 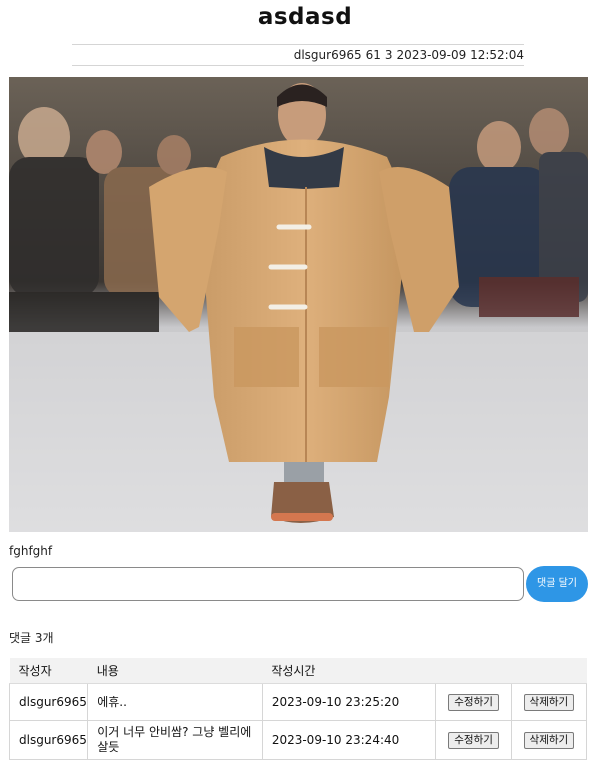 What do you see at coordinates (31, 638) in the screenshot?
I see `comment-count: 댓글 3개` at bounding box center [31, 638].